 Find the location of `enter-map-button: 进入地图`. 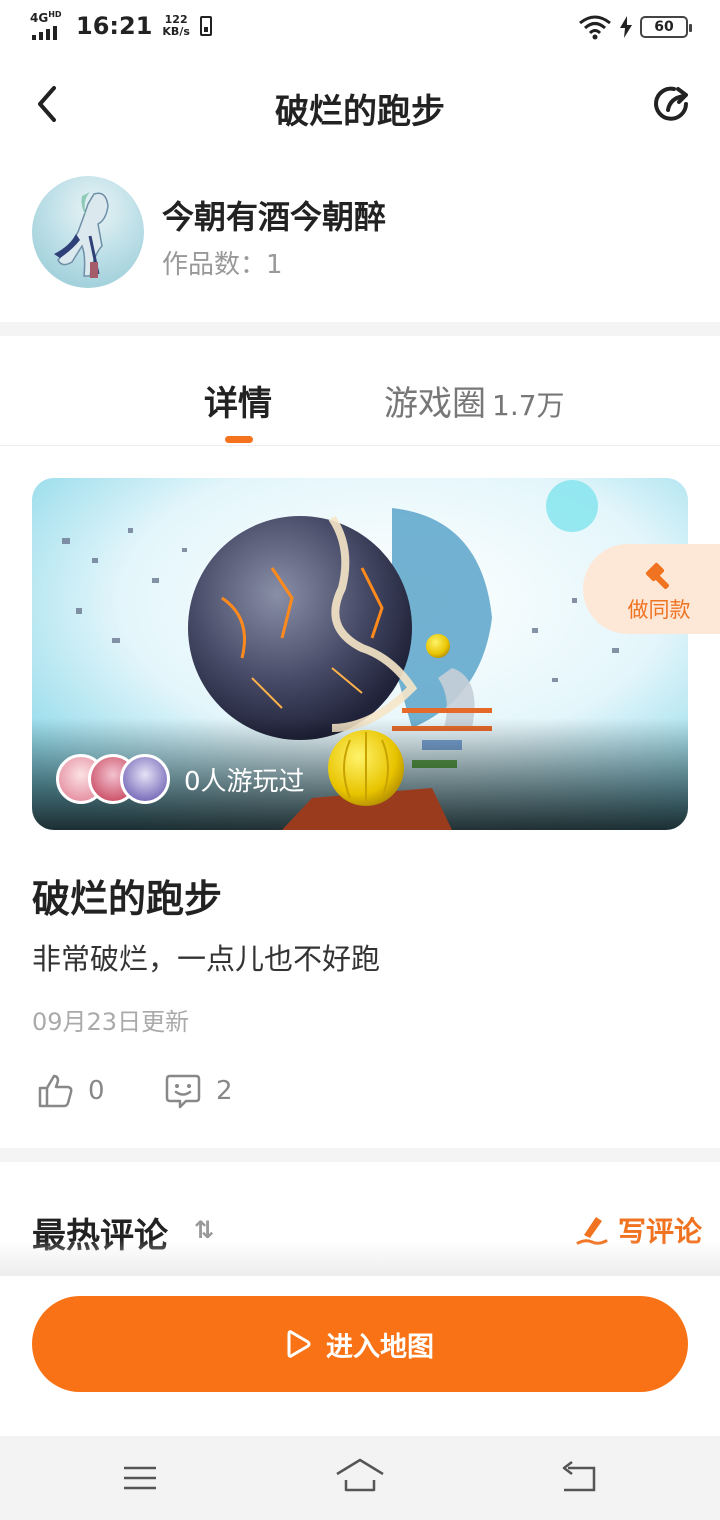

enter-map-button: 进入地图 is located at coordinates (360, 1344).